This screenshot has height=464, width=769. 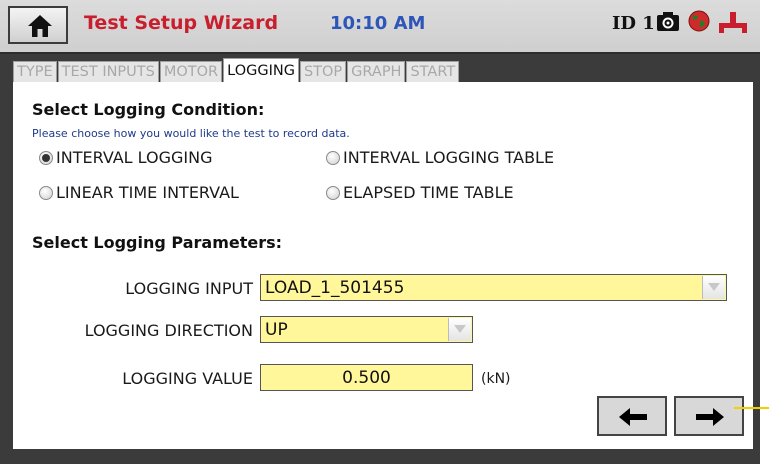 I want to click on logging-value: 0.500, so click(x=366, y=377).